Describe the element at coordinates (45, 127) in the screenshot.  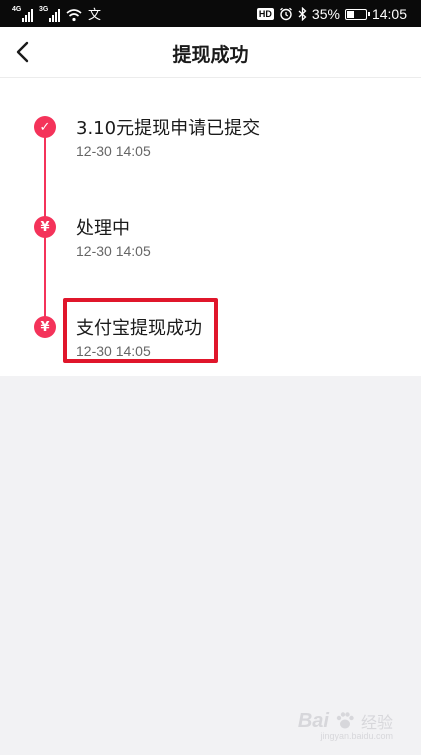
I see `check-icon: ✓` at that location.